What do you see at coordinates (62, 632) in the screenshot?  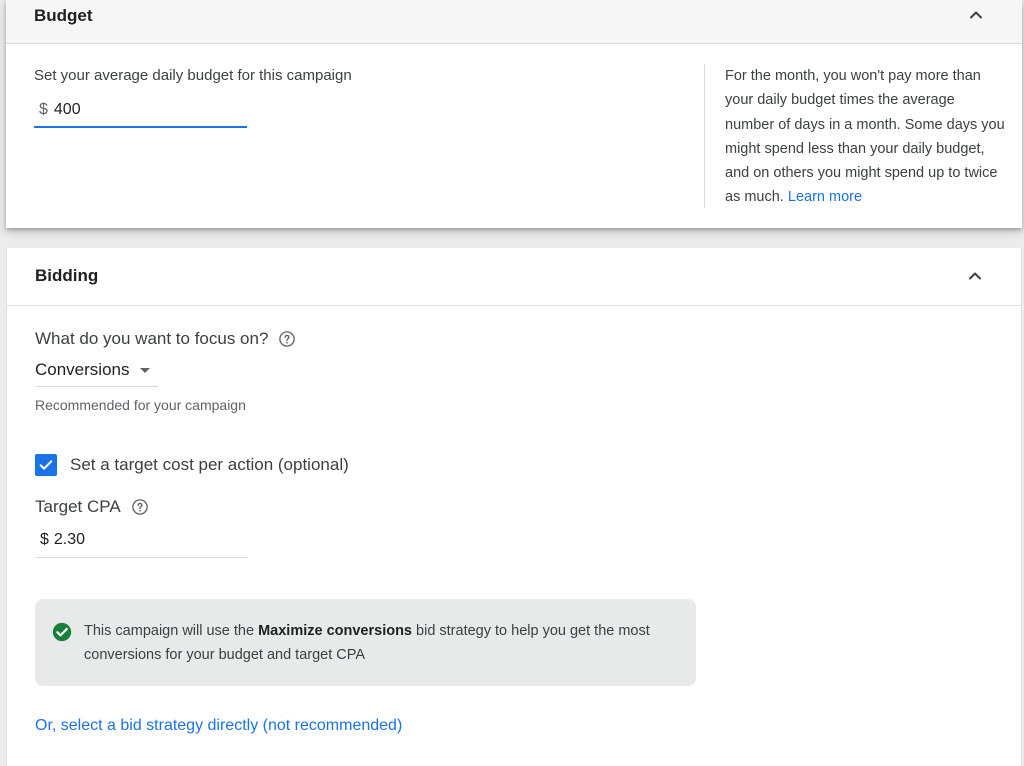 I see `check-circle-icon` at bounding box center [62, 632].